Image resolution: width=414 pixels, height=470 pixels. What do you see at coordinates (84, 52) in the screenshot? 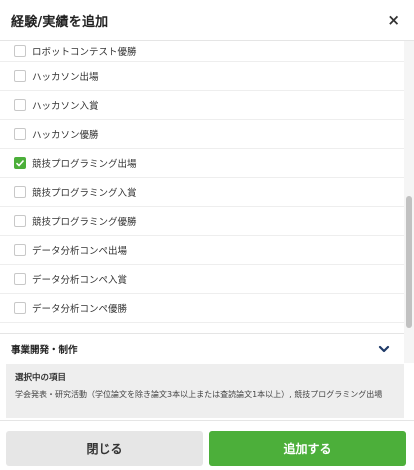
I see `list-item-label: ロボットコンテスト優勝` at bounding box center [84, 52].